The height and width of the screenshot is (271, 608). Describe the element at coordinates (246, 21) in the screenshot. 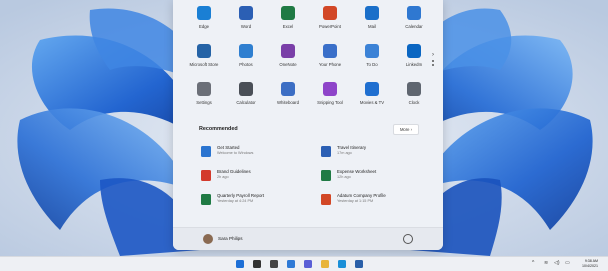

I see `pinned-app-word: Word` at that location.